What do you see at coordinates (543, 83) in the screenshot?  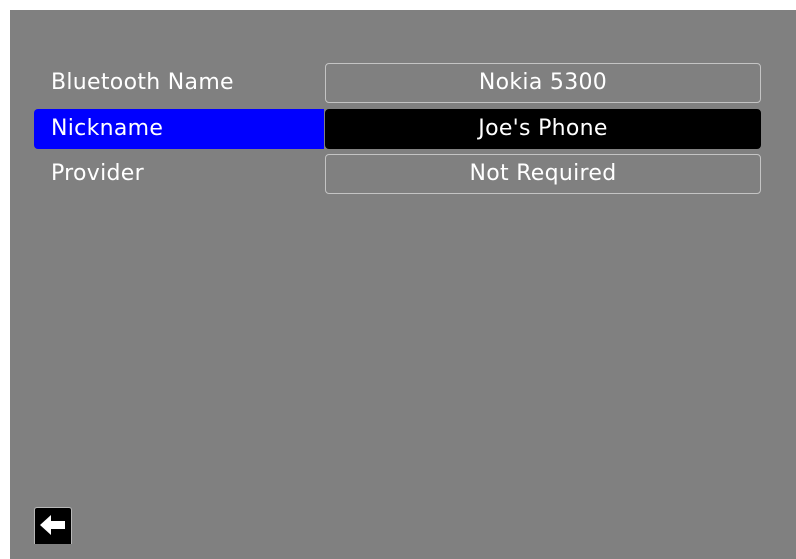 I see `bluetooth-name-value: Nokia 5300` at bounding box center [543, 83].